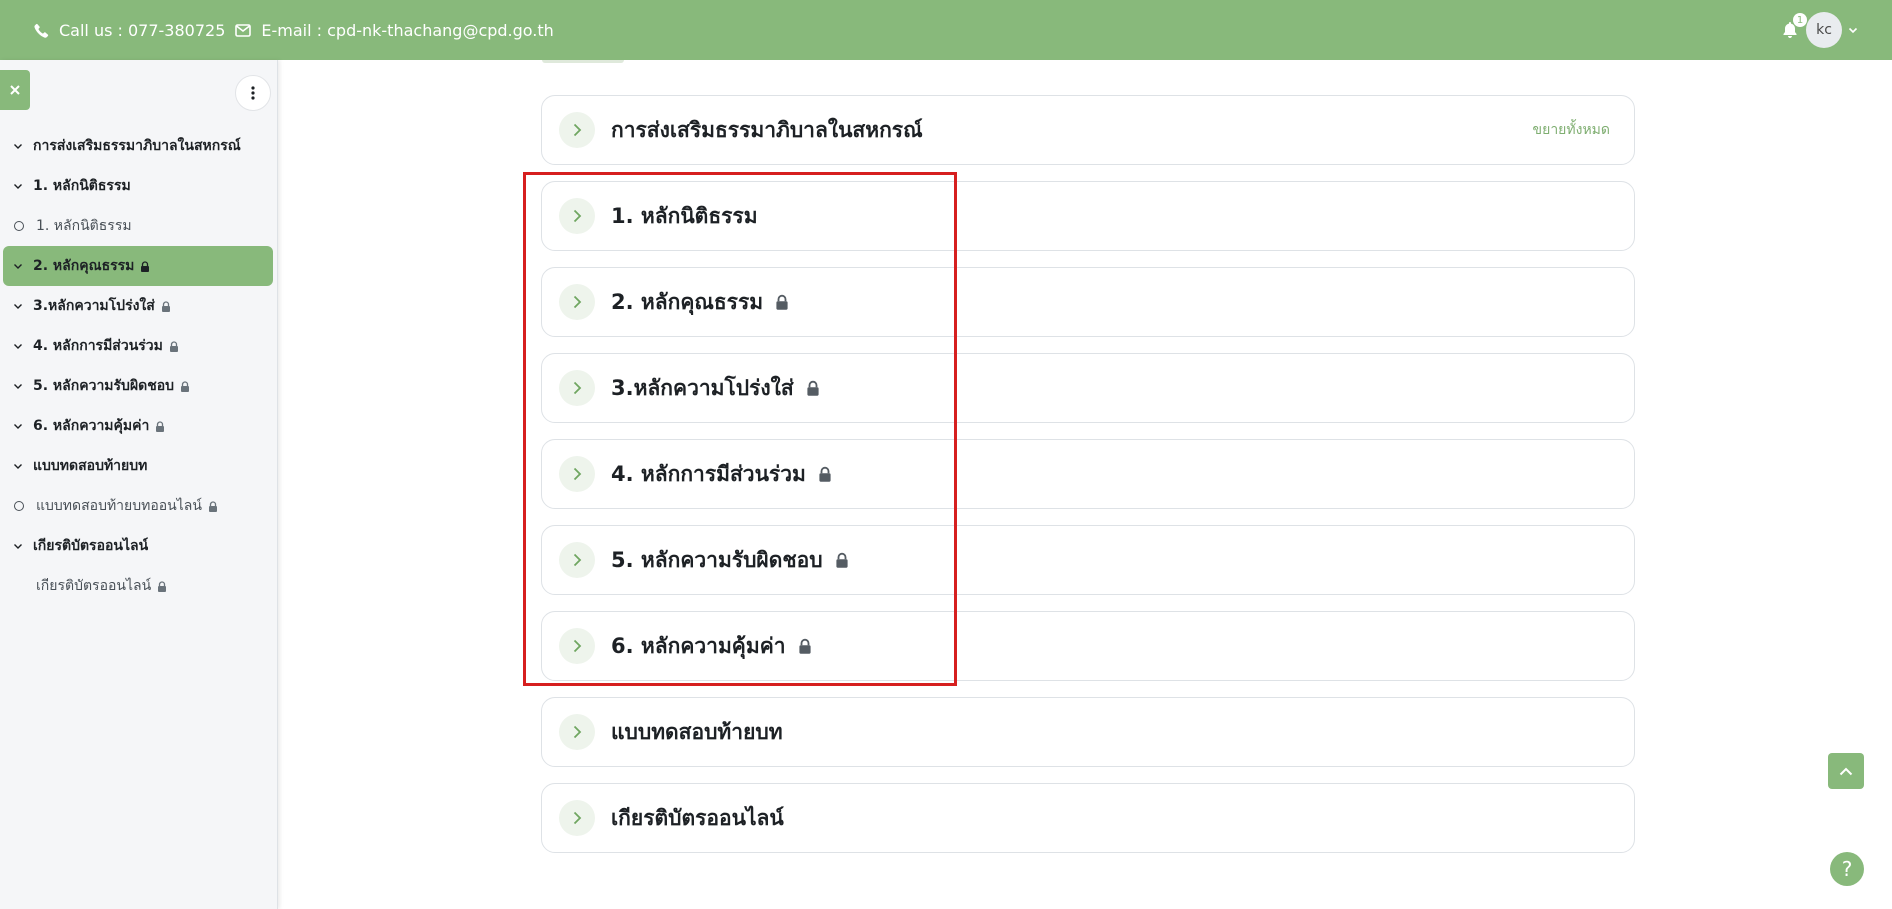 The image size is (1892, 909). Describe the element at coordinates (697, 732) in the screenshot. I see `section-title: แบบทดสอบท้ายบท` at that location.